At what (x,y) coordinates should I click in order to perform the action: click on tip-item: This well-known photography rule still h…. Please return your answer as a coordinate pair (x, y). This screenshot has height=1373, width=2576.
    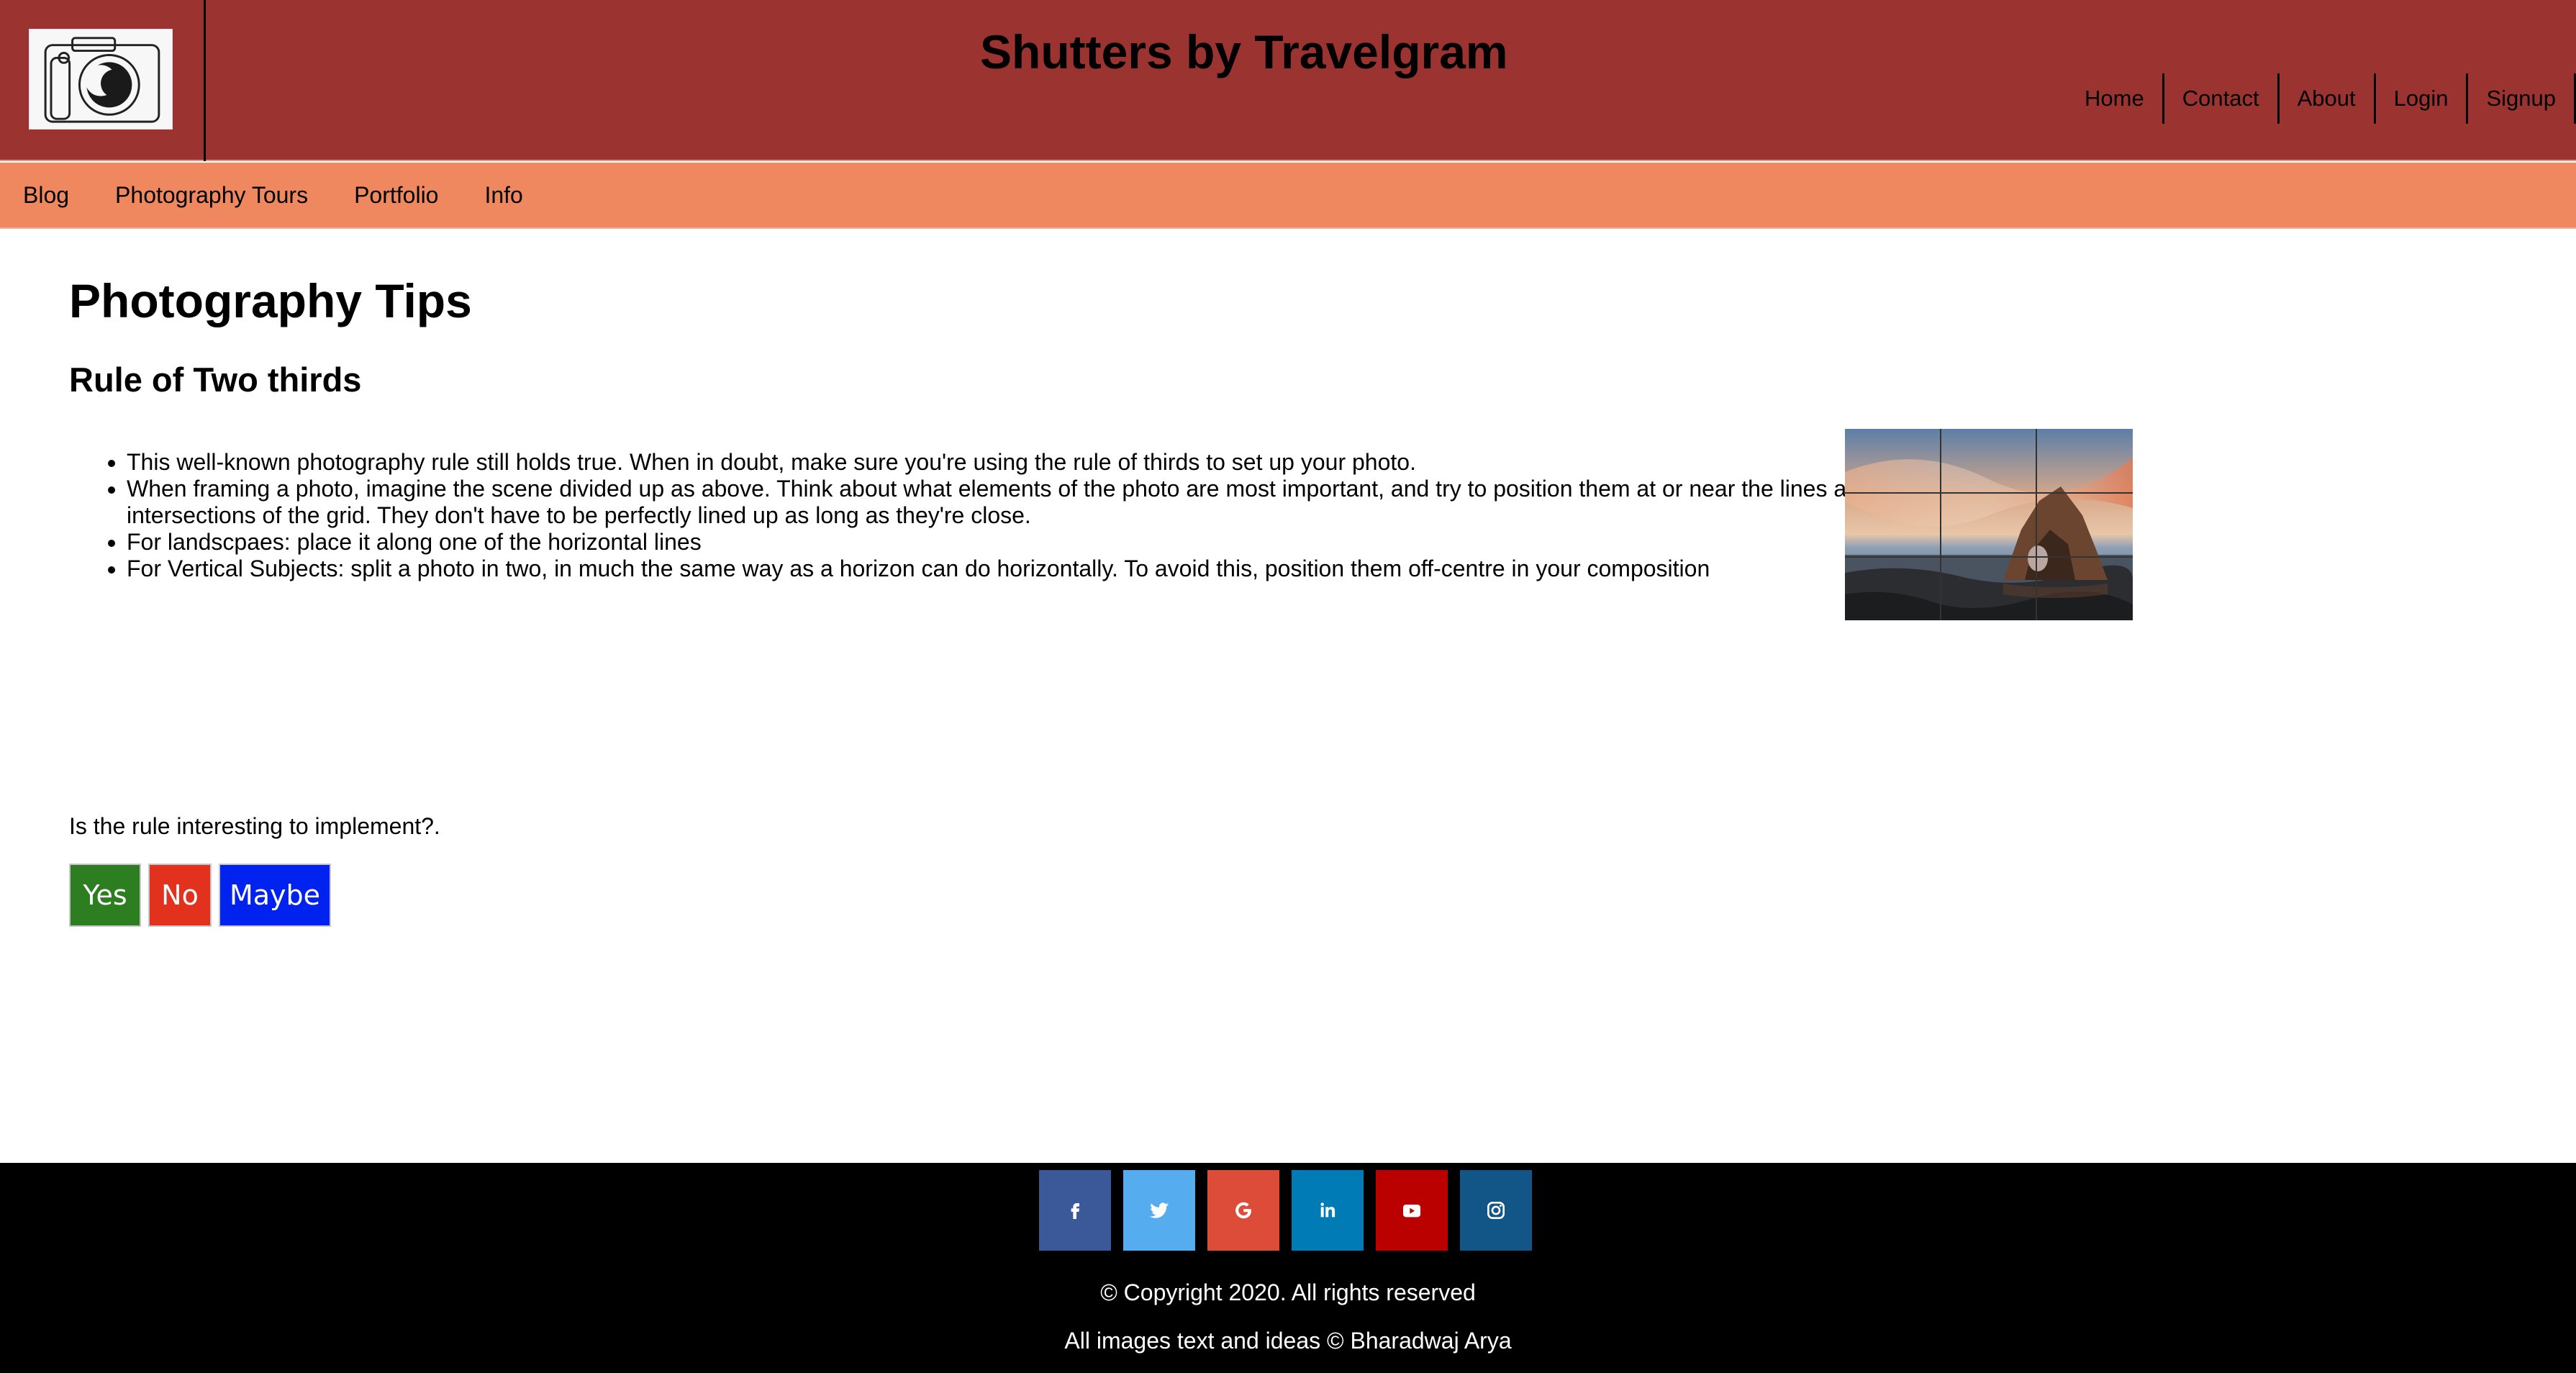
    Looking at the image, I should click on (1001, 462).